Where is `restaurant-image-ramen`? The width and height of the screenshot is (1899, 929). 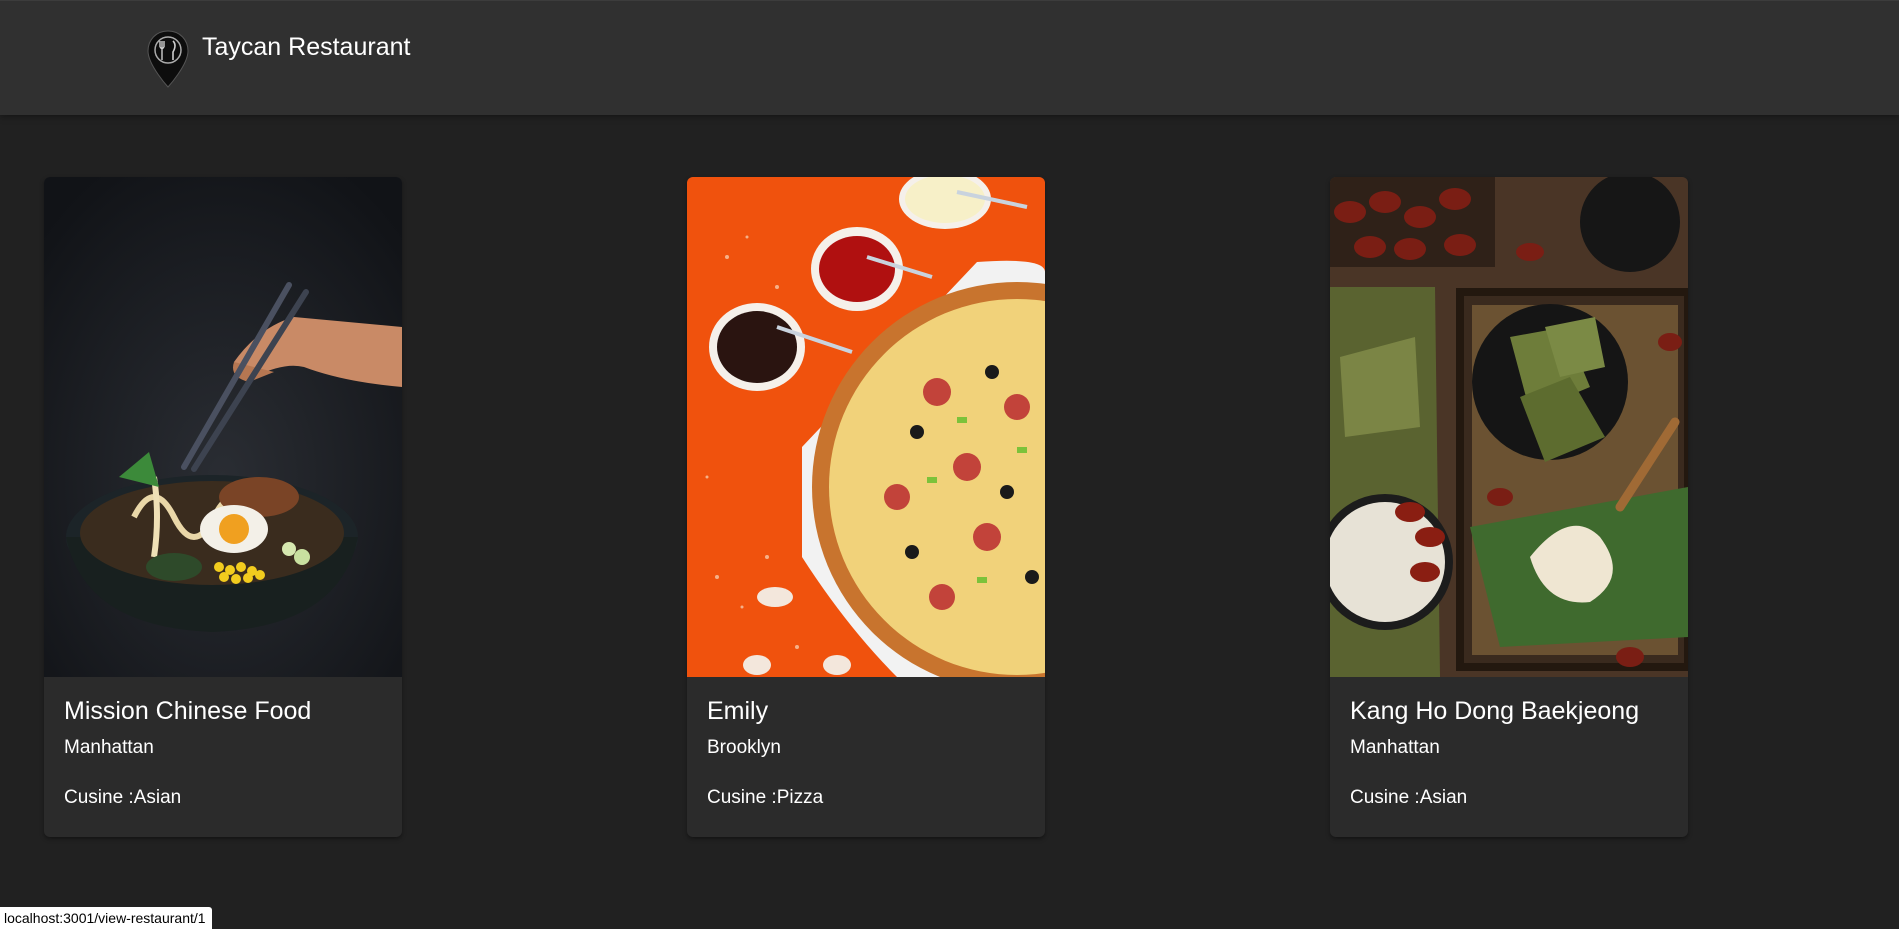
restaurant-image-ramen is located at coordinates (223, 427).